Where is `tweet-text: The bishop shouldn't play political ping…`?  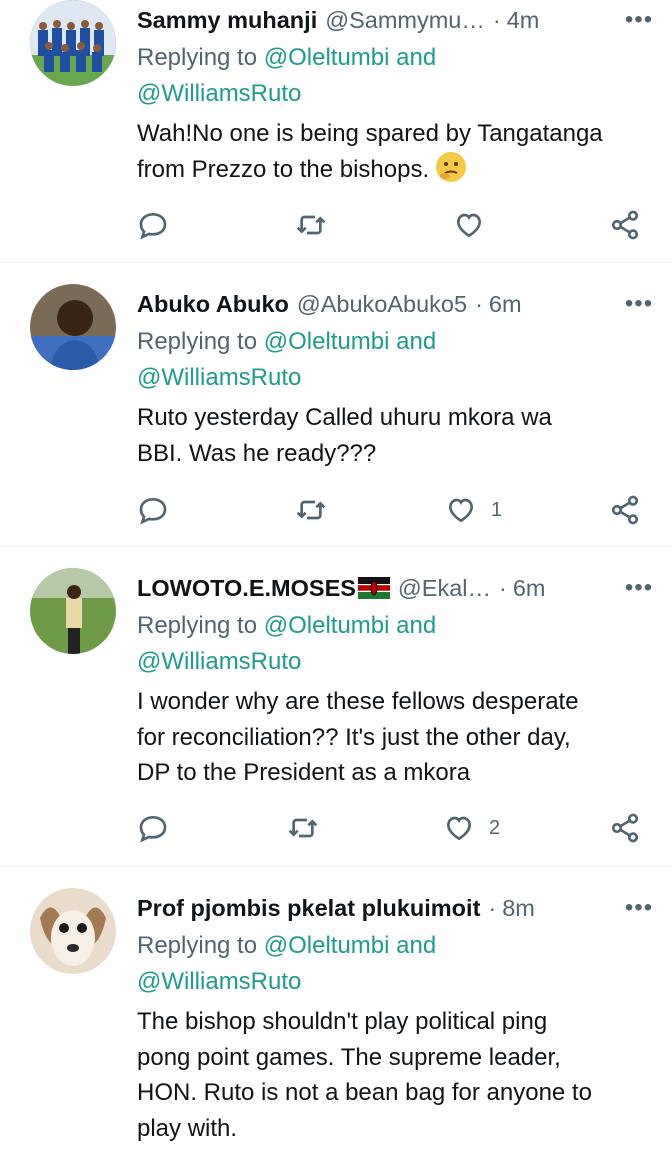
tweet-text: The bishop shouldn't play political ping… is located at coordinates (364, 1075).